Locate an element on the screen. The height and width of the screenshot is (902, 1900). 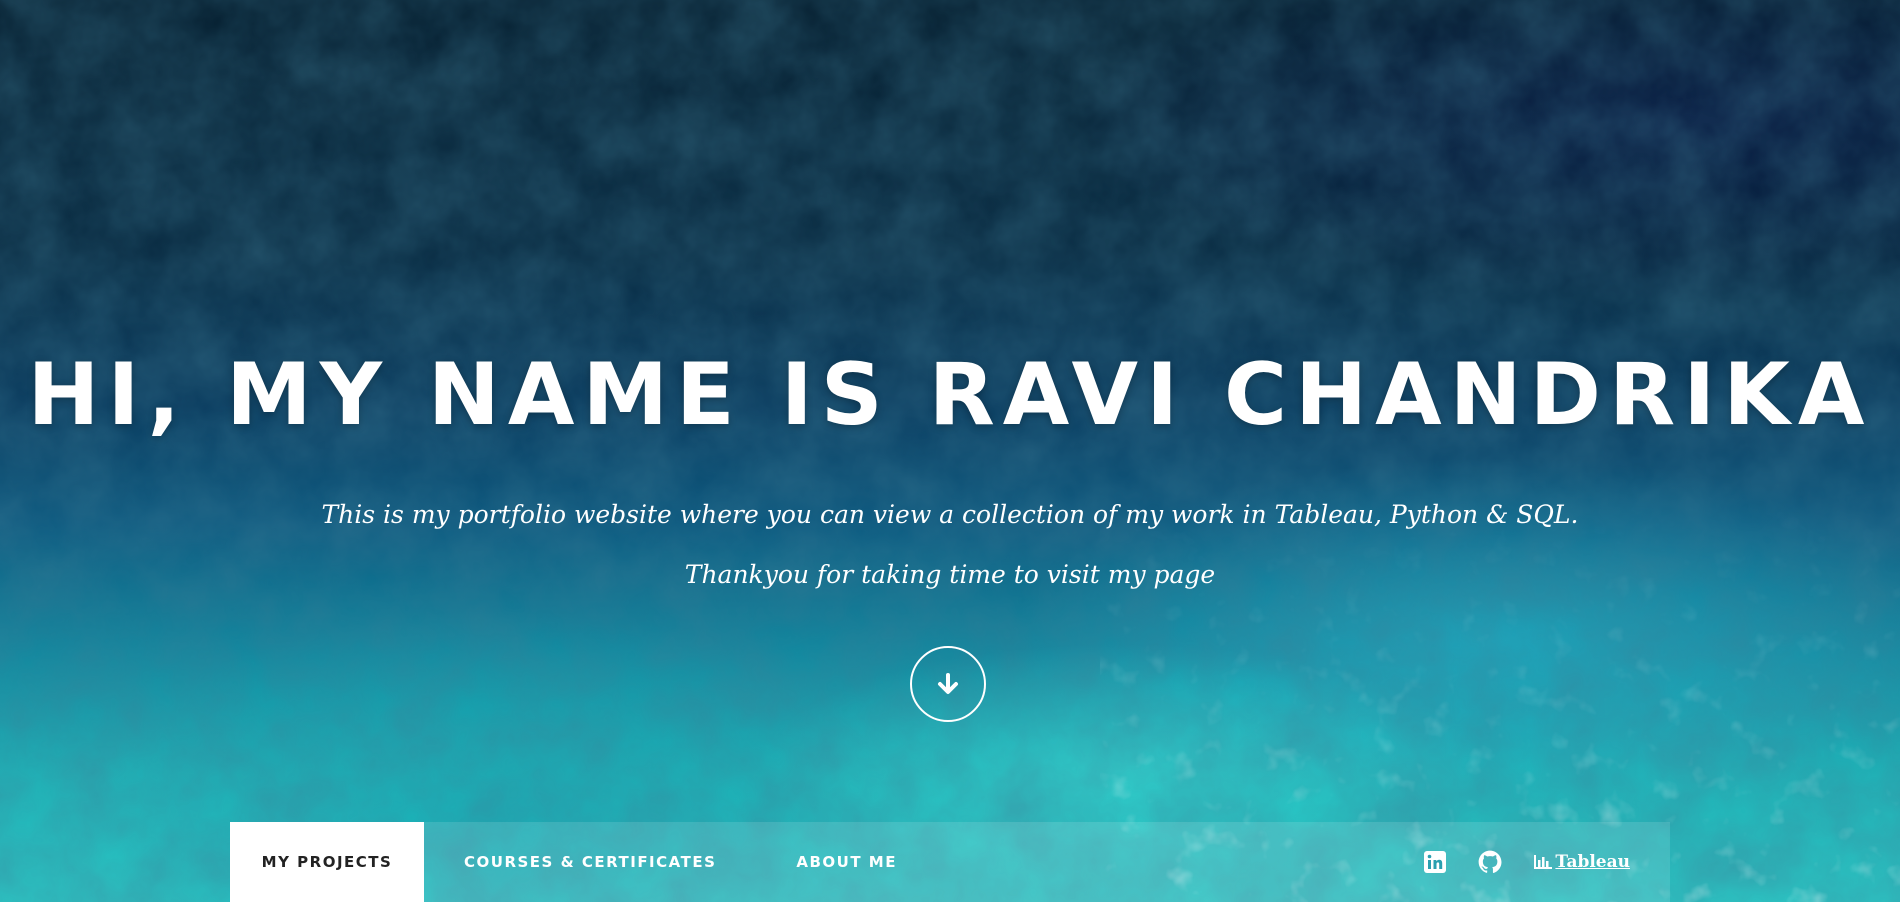
github-link is located at coordinates (1490, 862).